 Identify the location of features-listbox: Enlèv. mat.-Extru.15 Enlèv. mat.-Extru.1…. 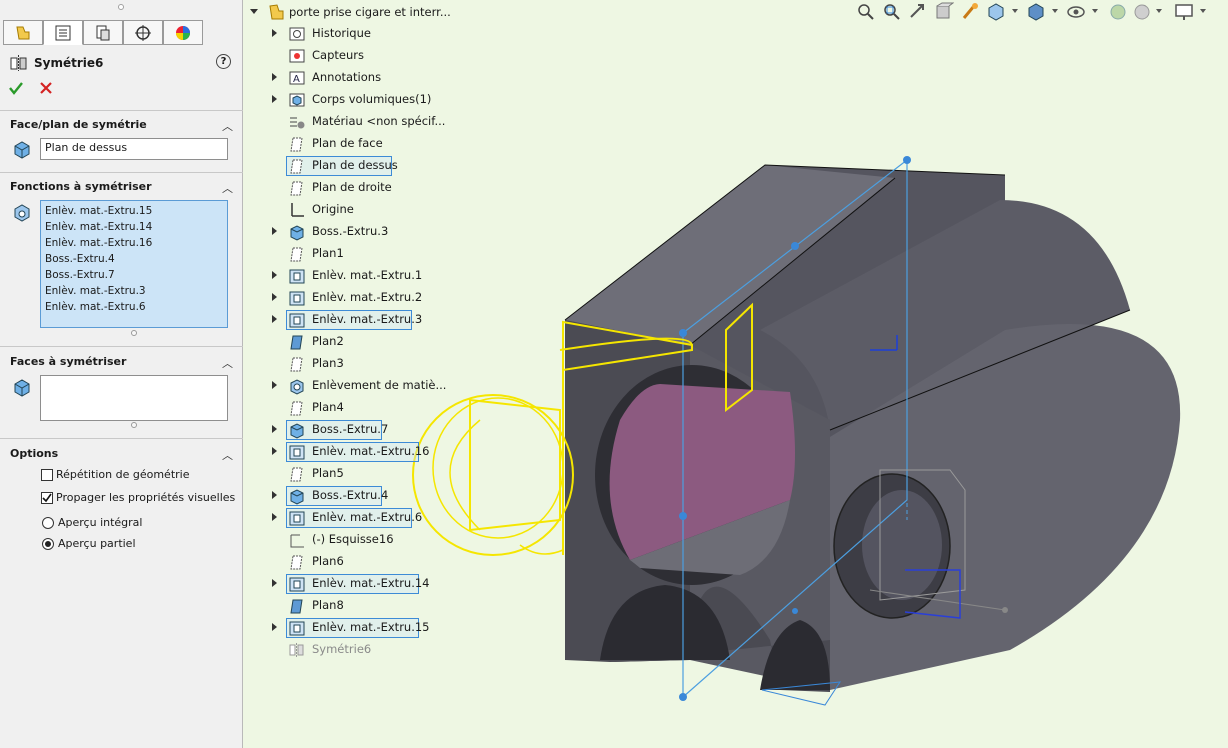
(134, 264).